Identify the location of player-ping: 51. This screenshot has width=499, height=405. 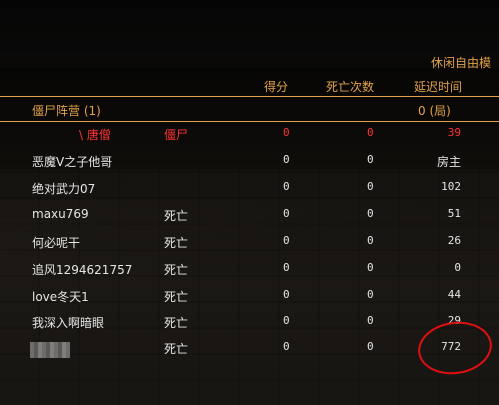
(454, 213).